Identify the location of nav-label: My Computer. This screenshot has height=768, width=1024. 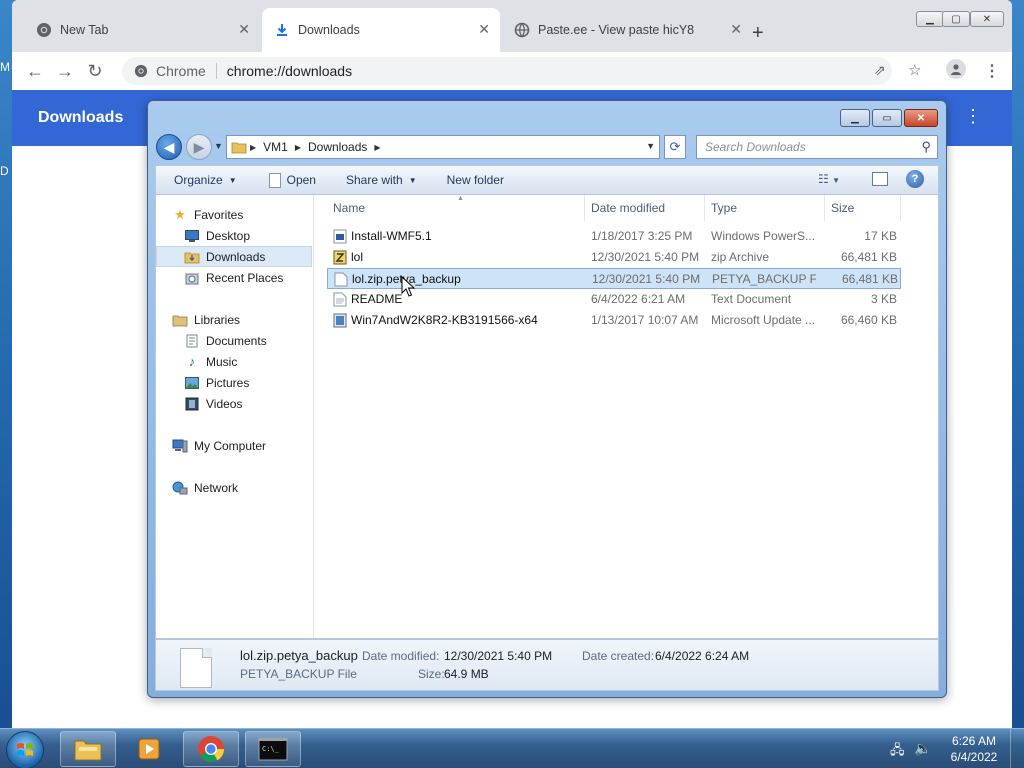
(230, 445).